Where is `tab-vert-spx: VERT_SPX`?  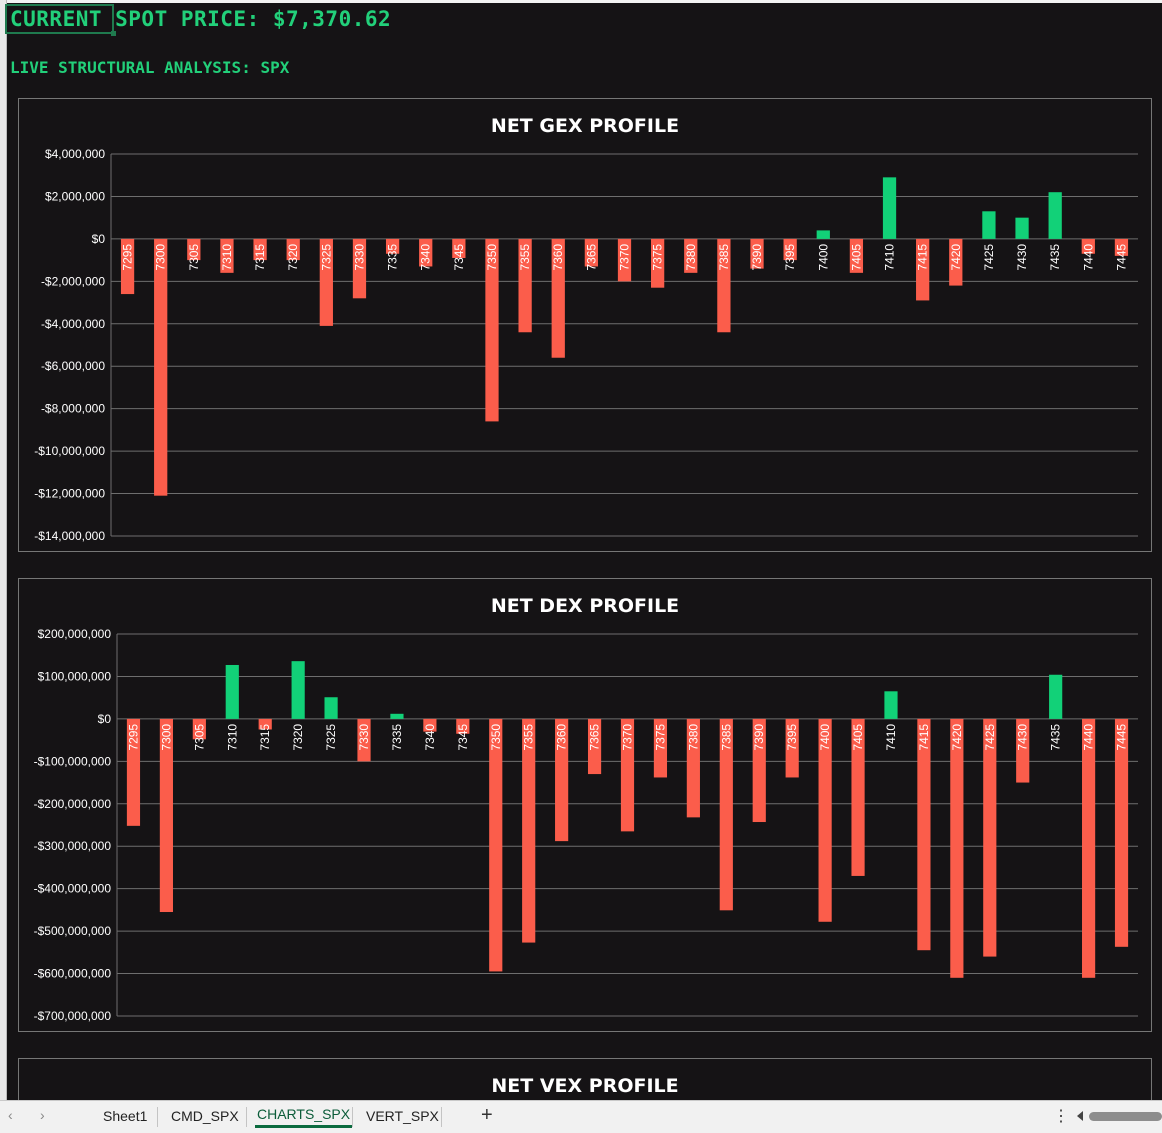
tab-vert-spx: VERT_SPX is located at coordinates (402, 1116).